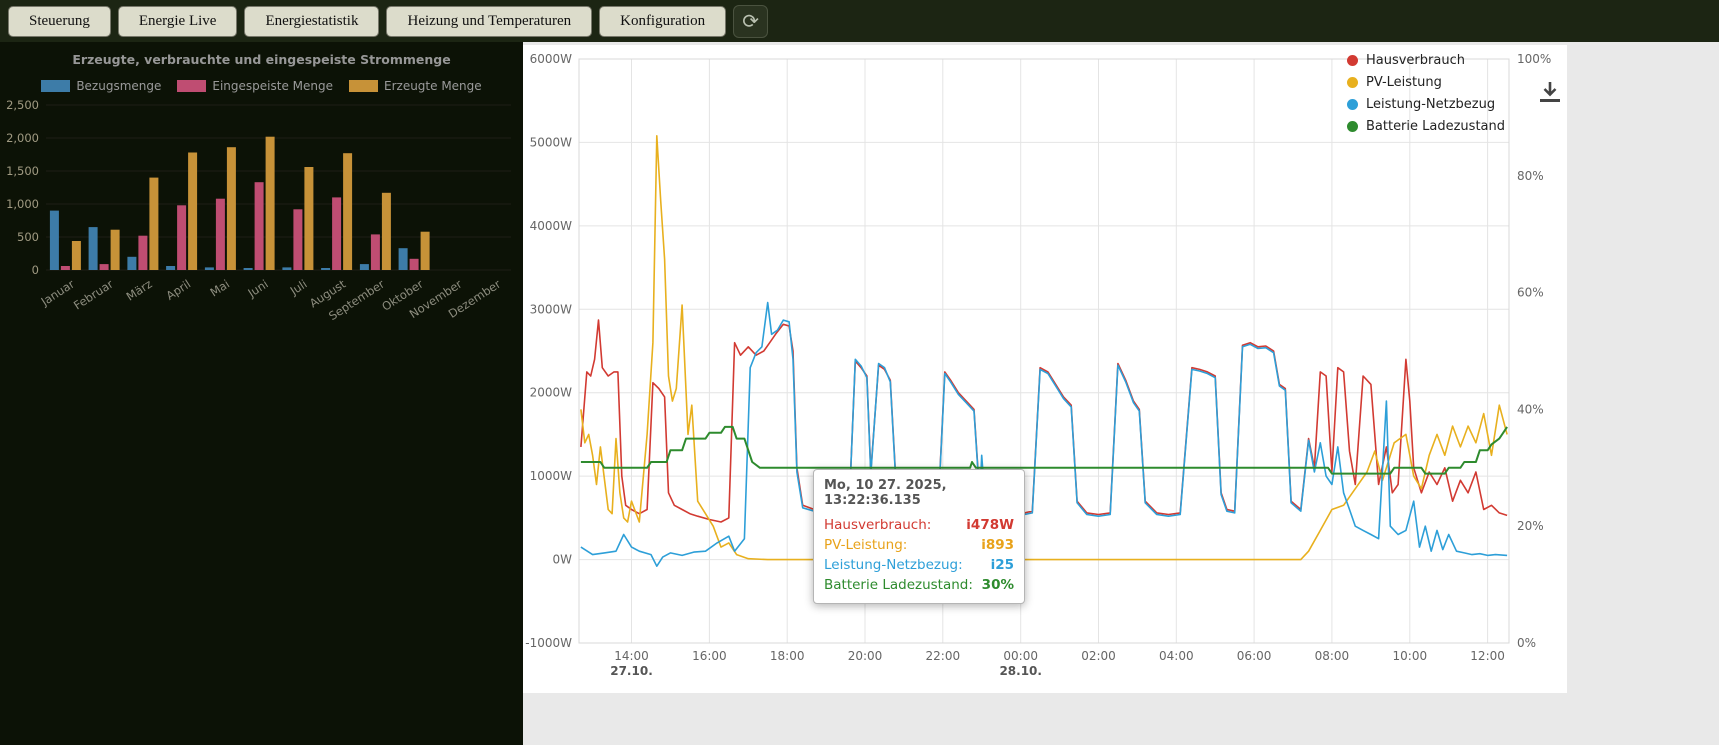 This screenshot has height=745, width=1719. What do you see at coordinates (1176, 656) in the screenshot?
I see `svg-text: 04:00` at bounding box center [1176, 656].